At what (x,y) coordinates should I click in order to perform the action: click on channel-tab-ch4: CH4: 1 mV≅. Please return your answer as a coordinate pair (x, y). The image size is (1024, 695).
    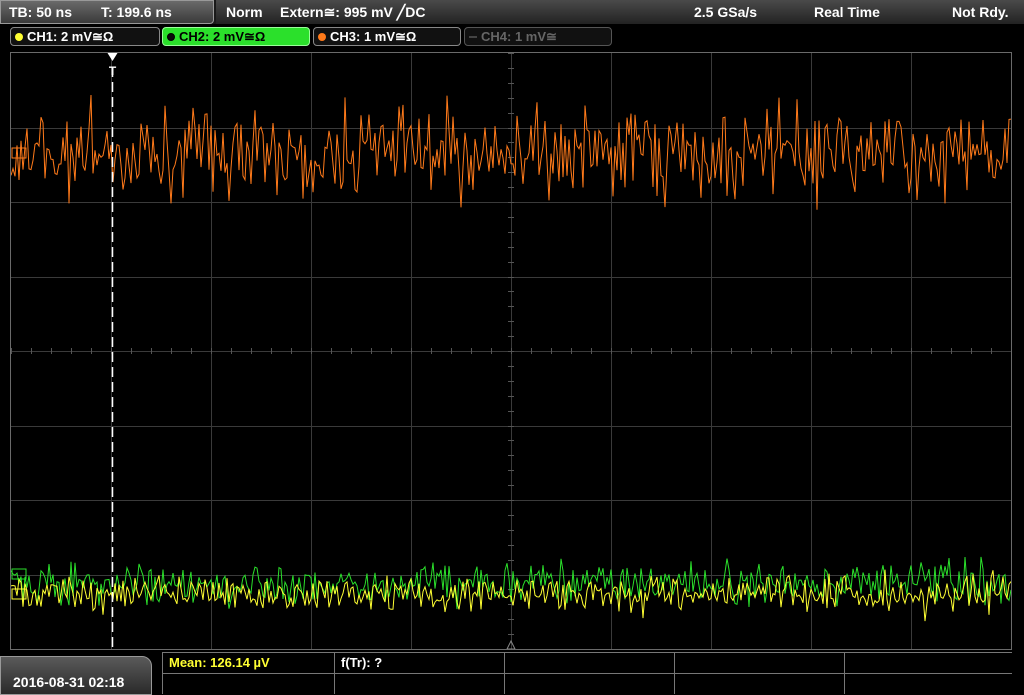
    Looking at the image, I should click on (538, 36).